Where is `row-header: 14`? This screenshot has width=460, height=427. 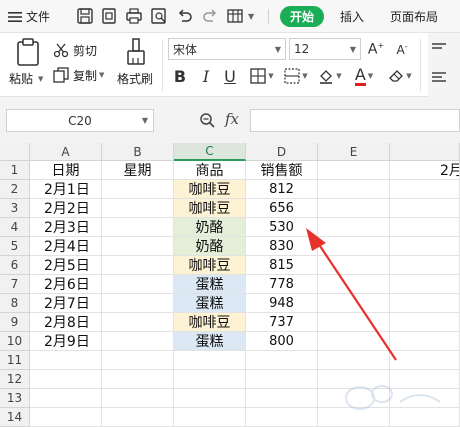 row-header: 14 is located at coordinates (15, 417).